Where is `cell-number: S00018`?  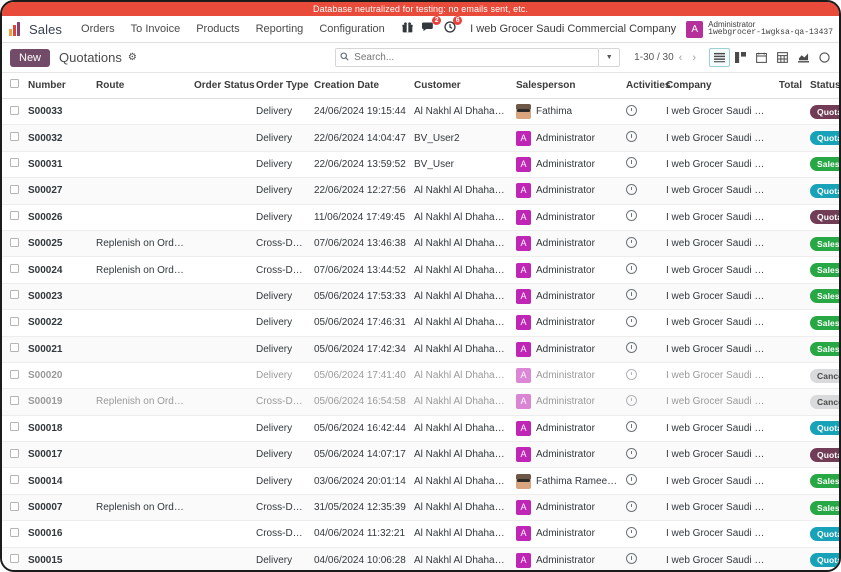 cell-number: S00018 is located at coordinates (58, 429).